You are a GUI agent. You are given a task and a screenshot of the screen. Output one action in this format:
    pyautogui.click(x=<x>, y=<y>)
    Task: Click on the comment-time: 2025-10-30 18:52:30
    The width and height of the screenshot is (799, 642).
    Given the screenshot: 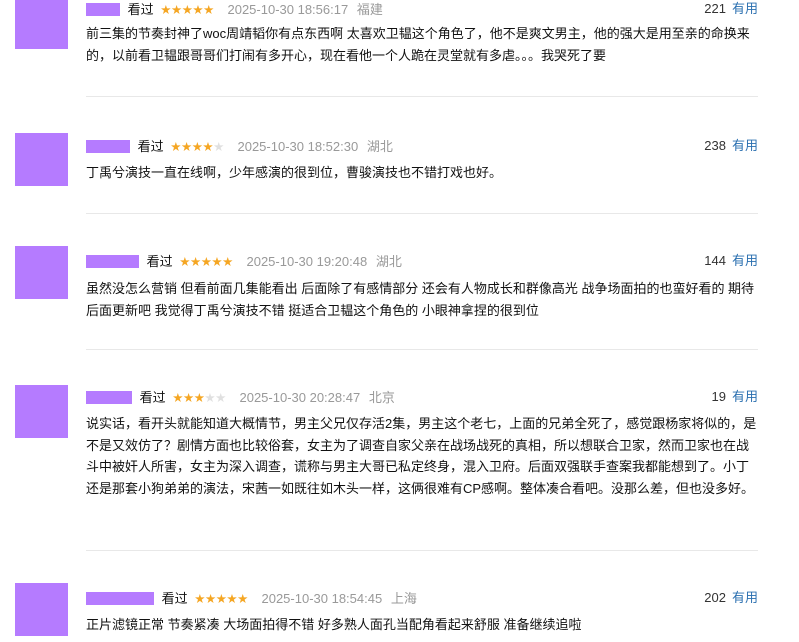 What is the action you would take?
    pyautogui.click(x=298, y=146)
    